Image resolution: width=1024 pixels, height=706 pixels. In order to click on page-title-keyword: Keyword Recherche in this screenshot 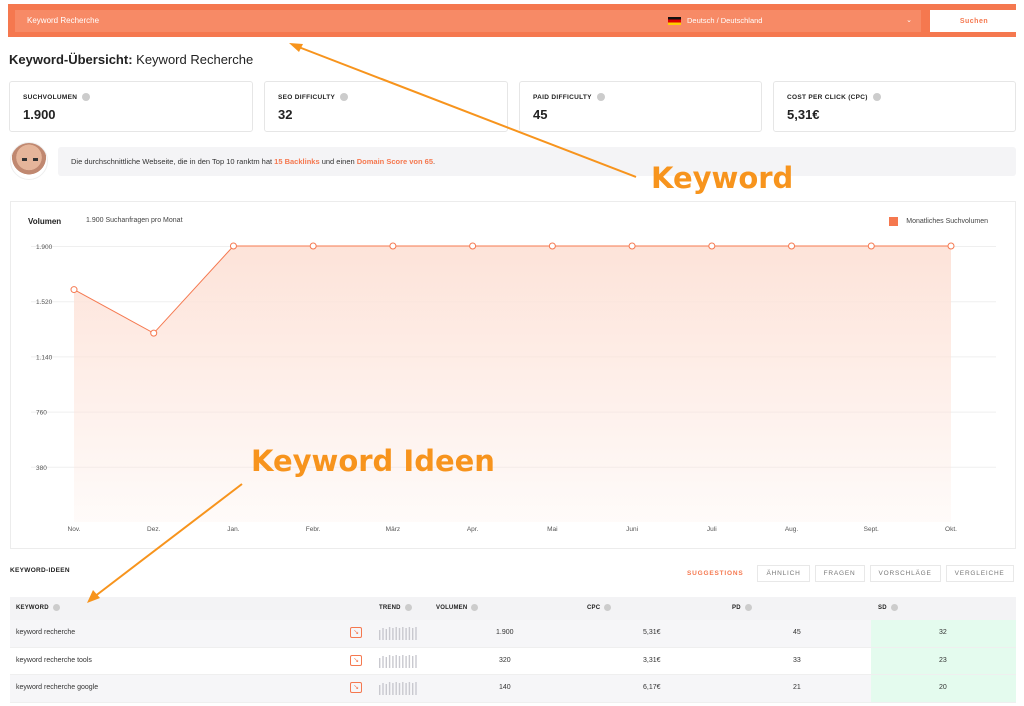, I will do `click(195, 59)`.